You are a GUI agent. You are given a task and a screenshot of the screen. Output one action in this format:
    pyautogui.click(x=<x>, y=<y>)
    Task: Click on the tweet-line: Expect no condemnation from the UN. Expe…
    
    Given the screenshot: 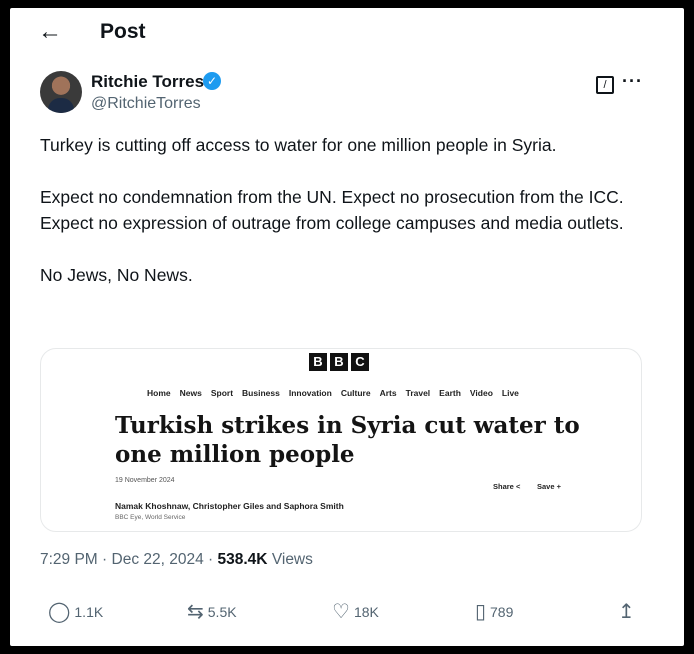 What is the action you would take?
    pyautogui.click(x=332, y=197)
    